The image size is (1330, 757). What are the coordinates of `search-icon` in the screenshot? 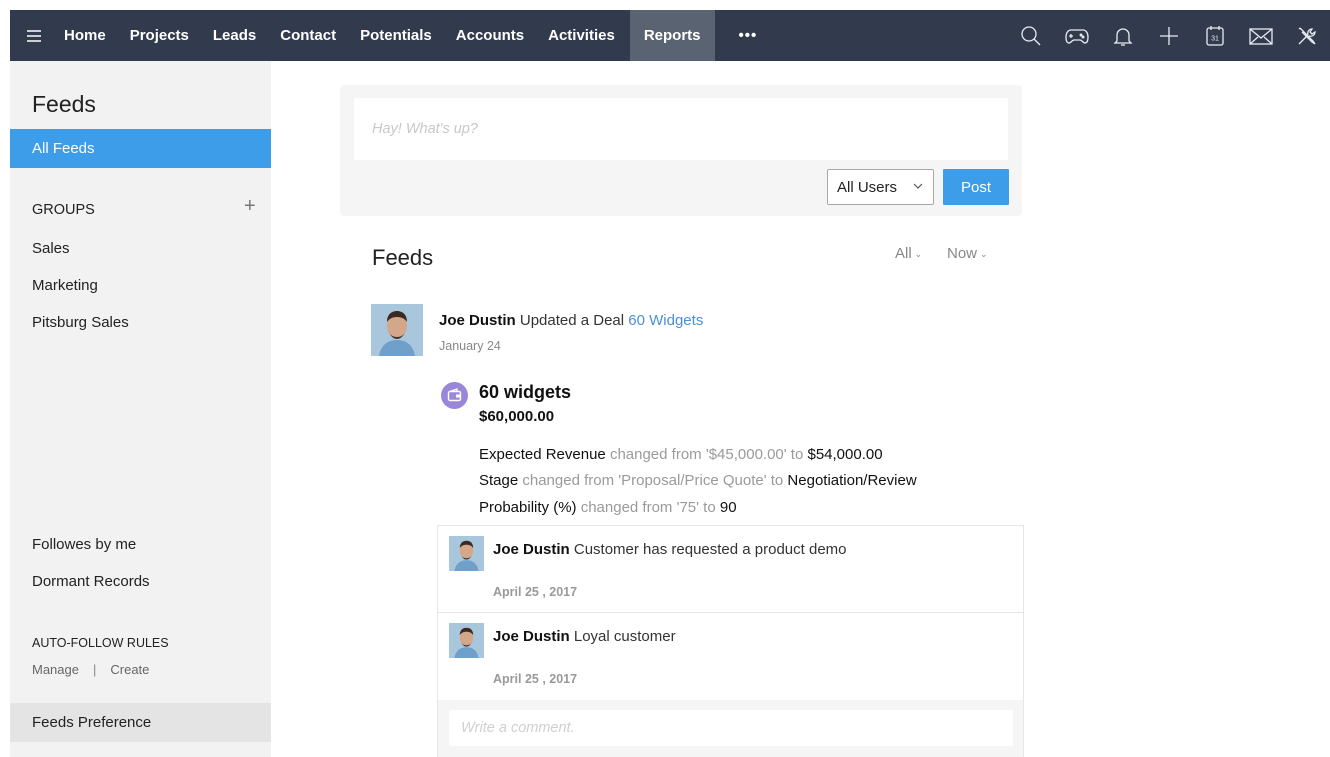 It's located at (1031, 35).